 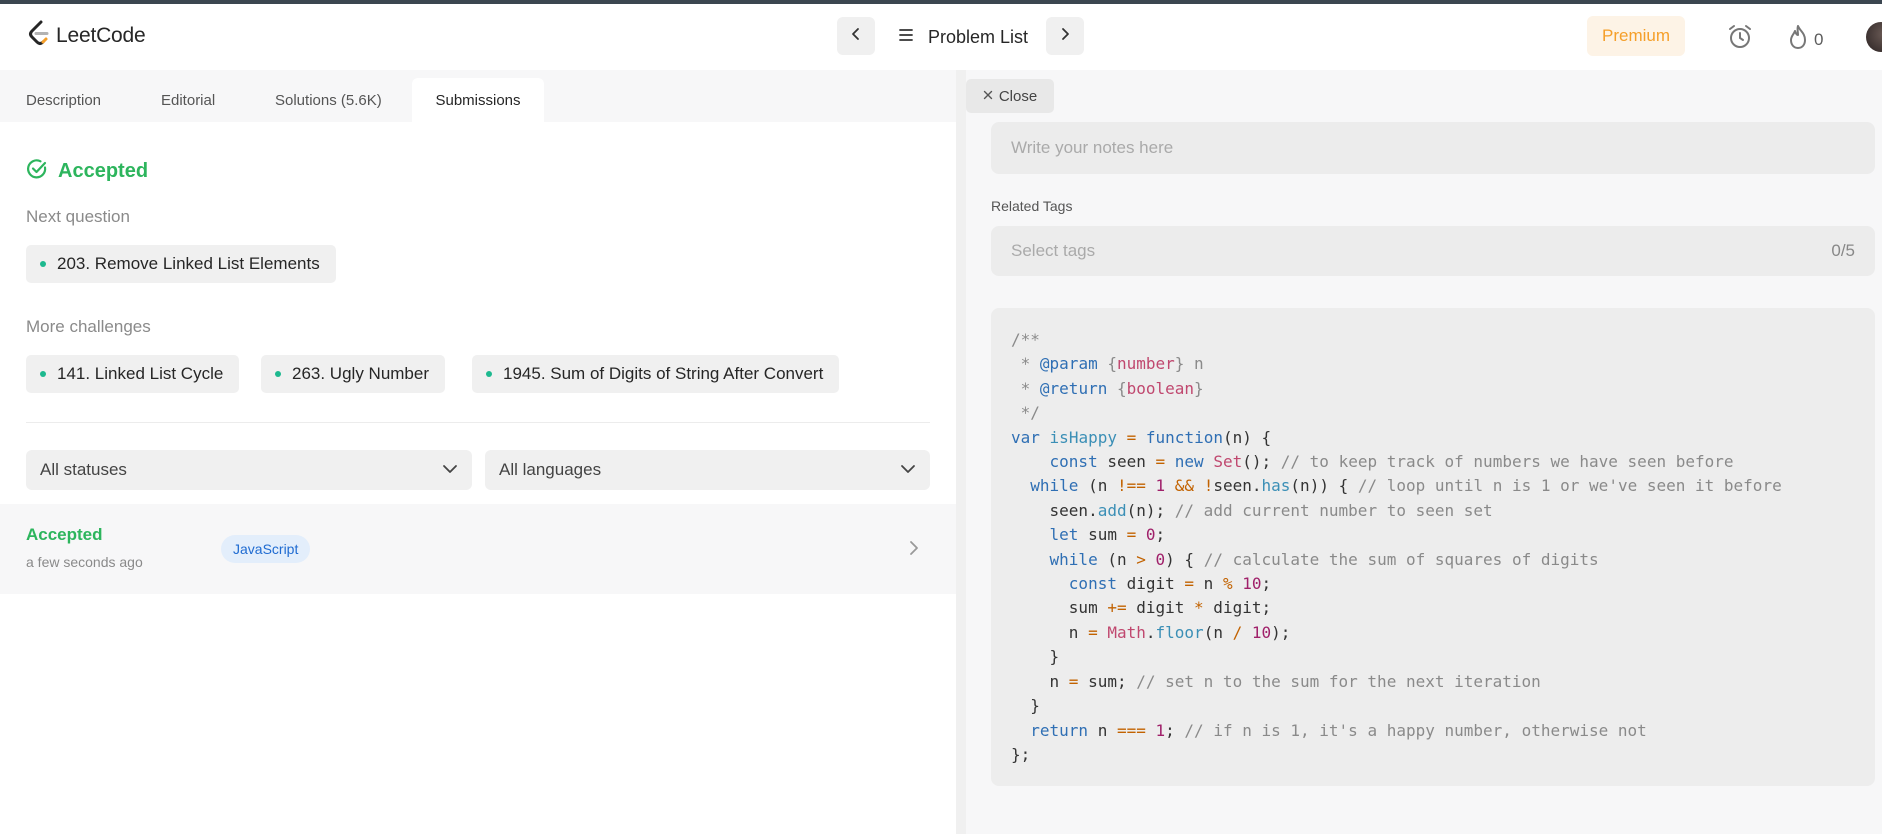 I want to click on close-button: Close, so click(x=1010, y=96).